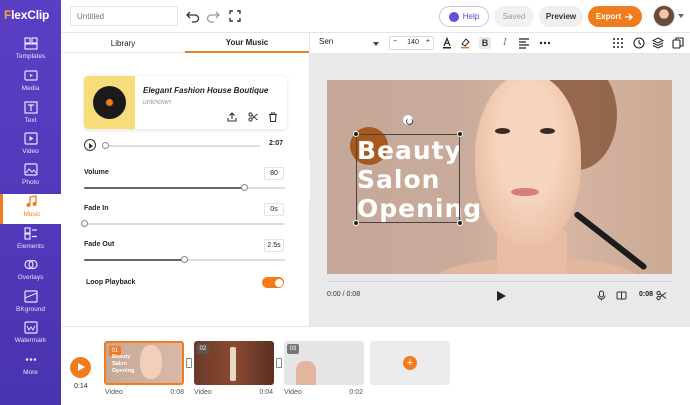  What do you see at coordinates (395, 41) in the screenshot?
I see `font-size-decrease: −` at bounding box center [395, 41].